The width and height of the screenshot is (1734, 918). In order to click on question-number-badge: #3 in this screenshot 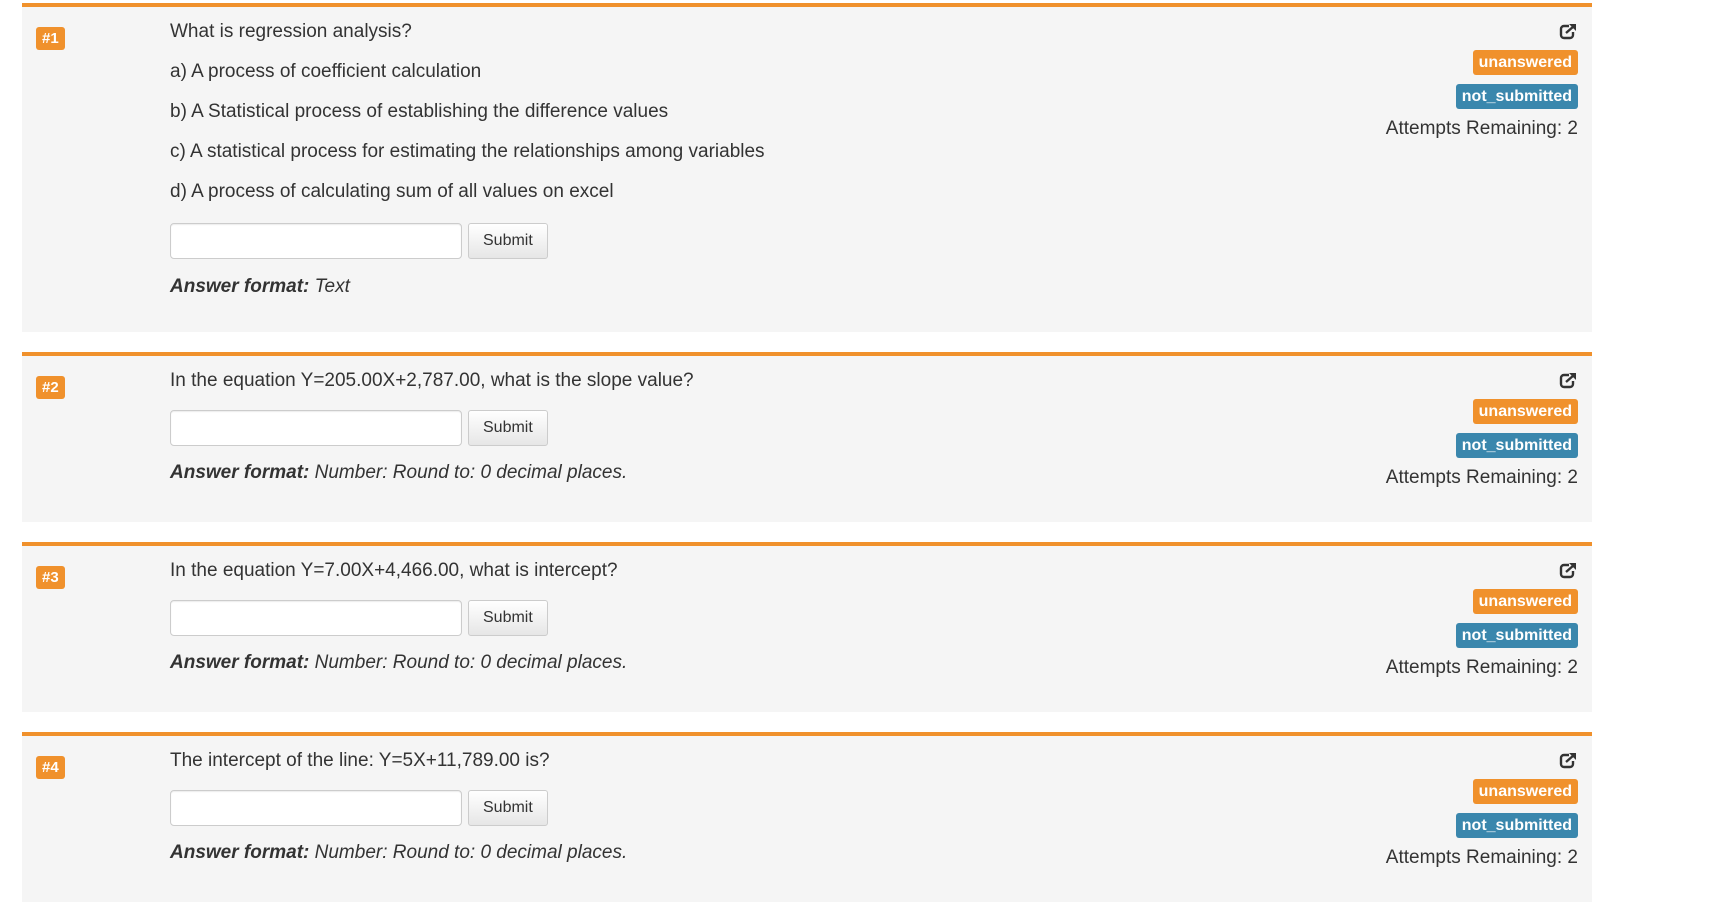, I will do `click(50, 577)`.